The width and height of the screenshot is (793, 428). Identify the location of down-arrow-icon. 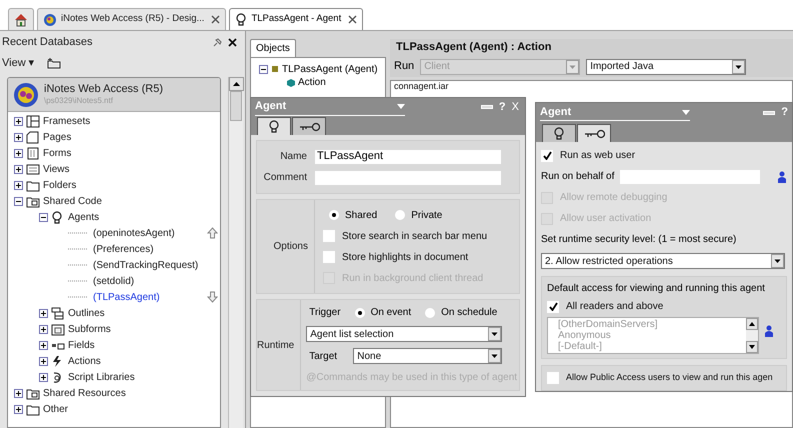
(212, 297).